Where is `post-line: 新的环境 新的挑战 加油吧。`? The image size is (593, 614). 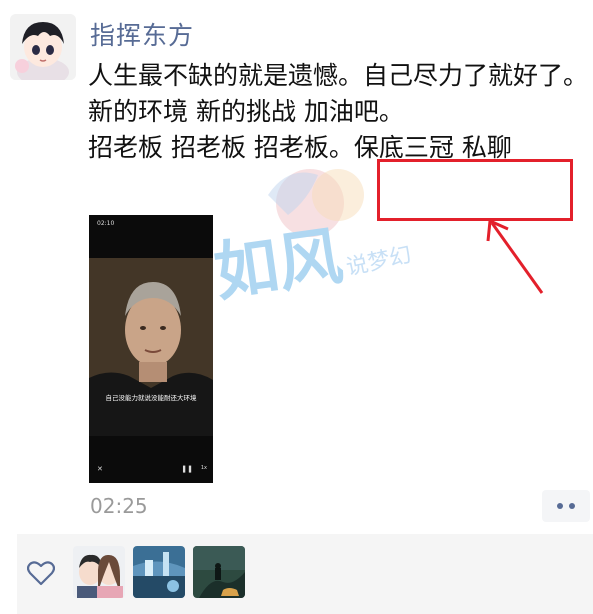
post-line: 新的环境 新的挑战 加油吧。 is located at coordinates (246, 111).